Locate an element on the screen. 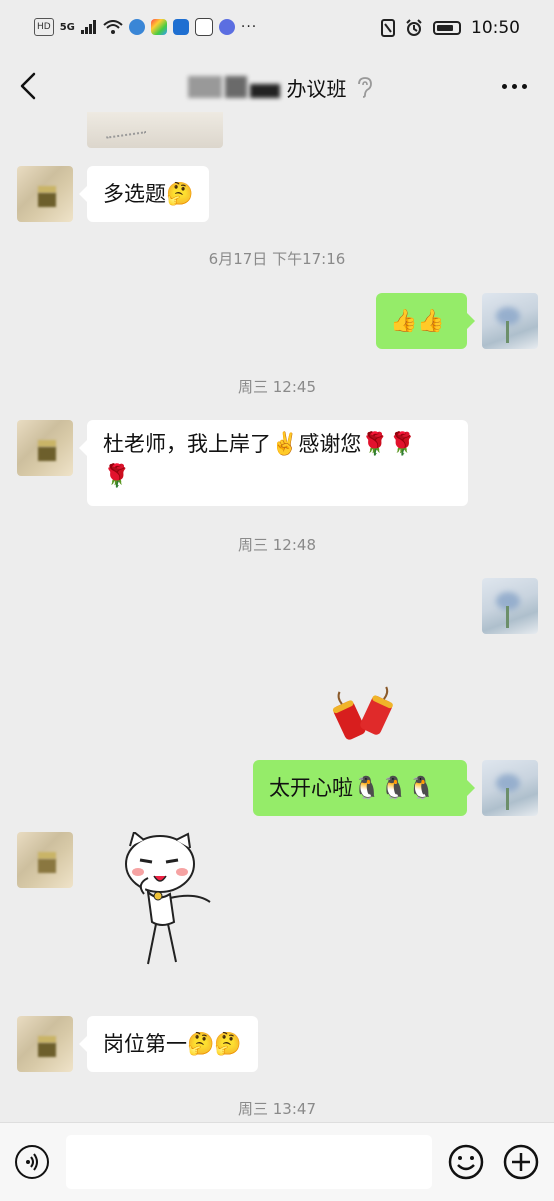  signal-5g-label: 5G is located at coordinates (67, 27).